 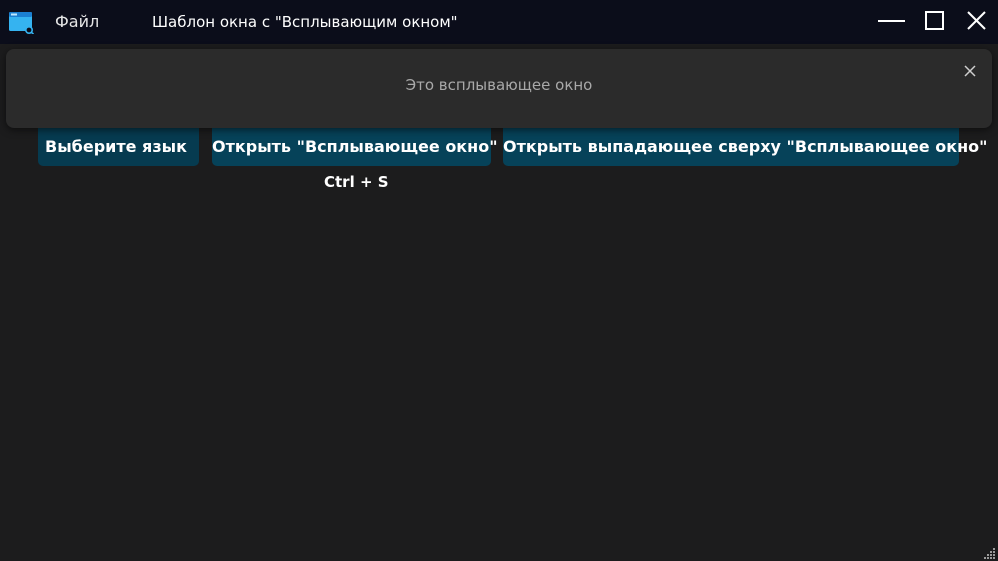 What do you see at coordinates (305, 22) in the screenshot?
I see `window-title: Шаблон окна с "Всплывающим окном"` at bounding box center [305, 22].